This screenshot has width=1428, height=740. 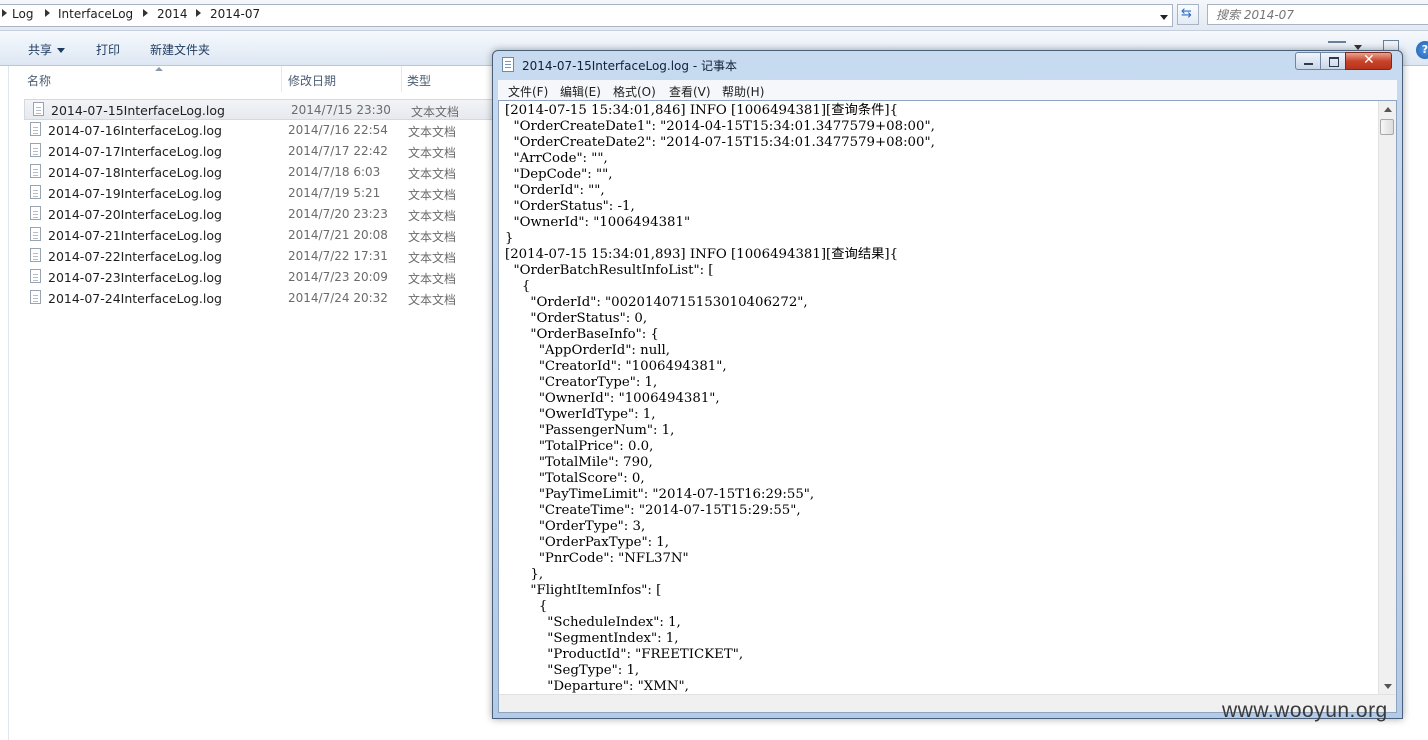 I want to click on file-modified-date: 2014/7/16 22:54, so click(x=338, y=130).